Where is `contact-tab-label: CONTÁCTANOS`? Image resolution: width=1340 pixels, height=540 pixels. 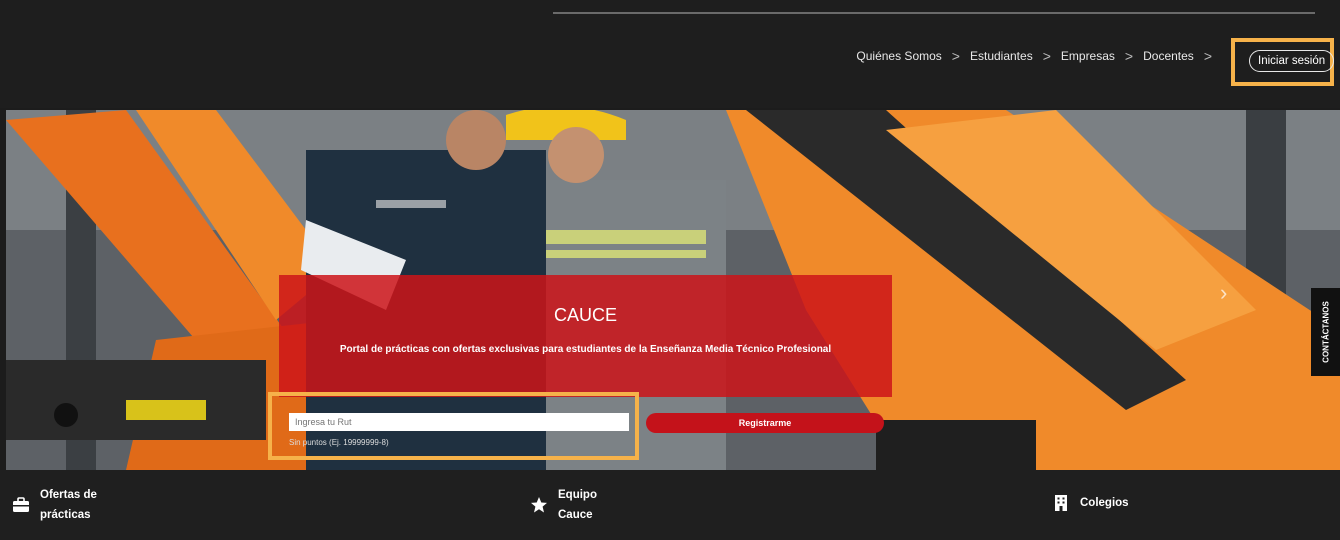
contact-tab-label: CONTÁCTANOS is located at coordinates (1325, 332).